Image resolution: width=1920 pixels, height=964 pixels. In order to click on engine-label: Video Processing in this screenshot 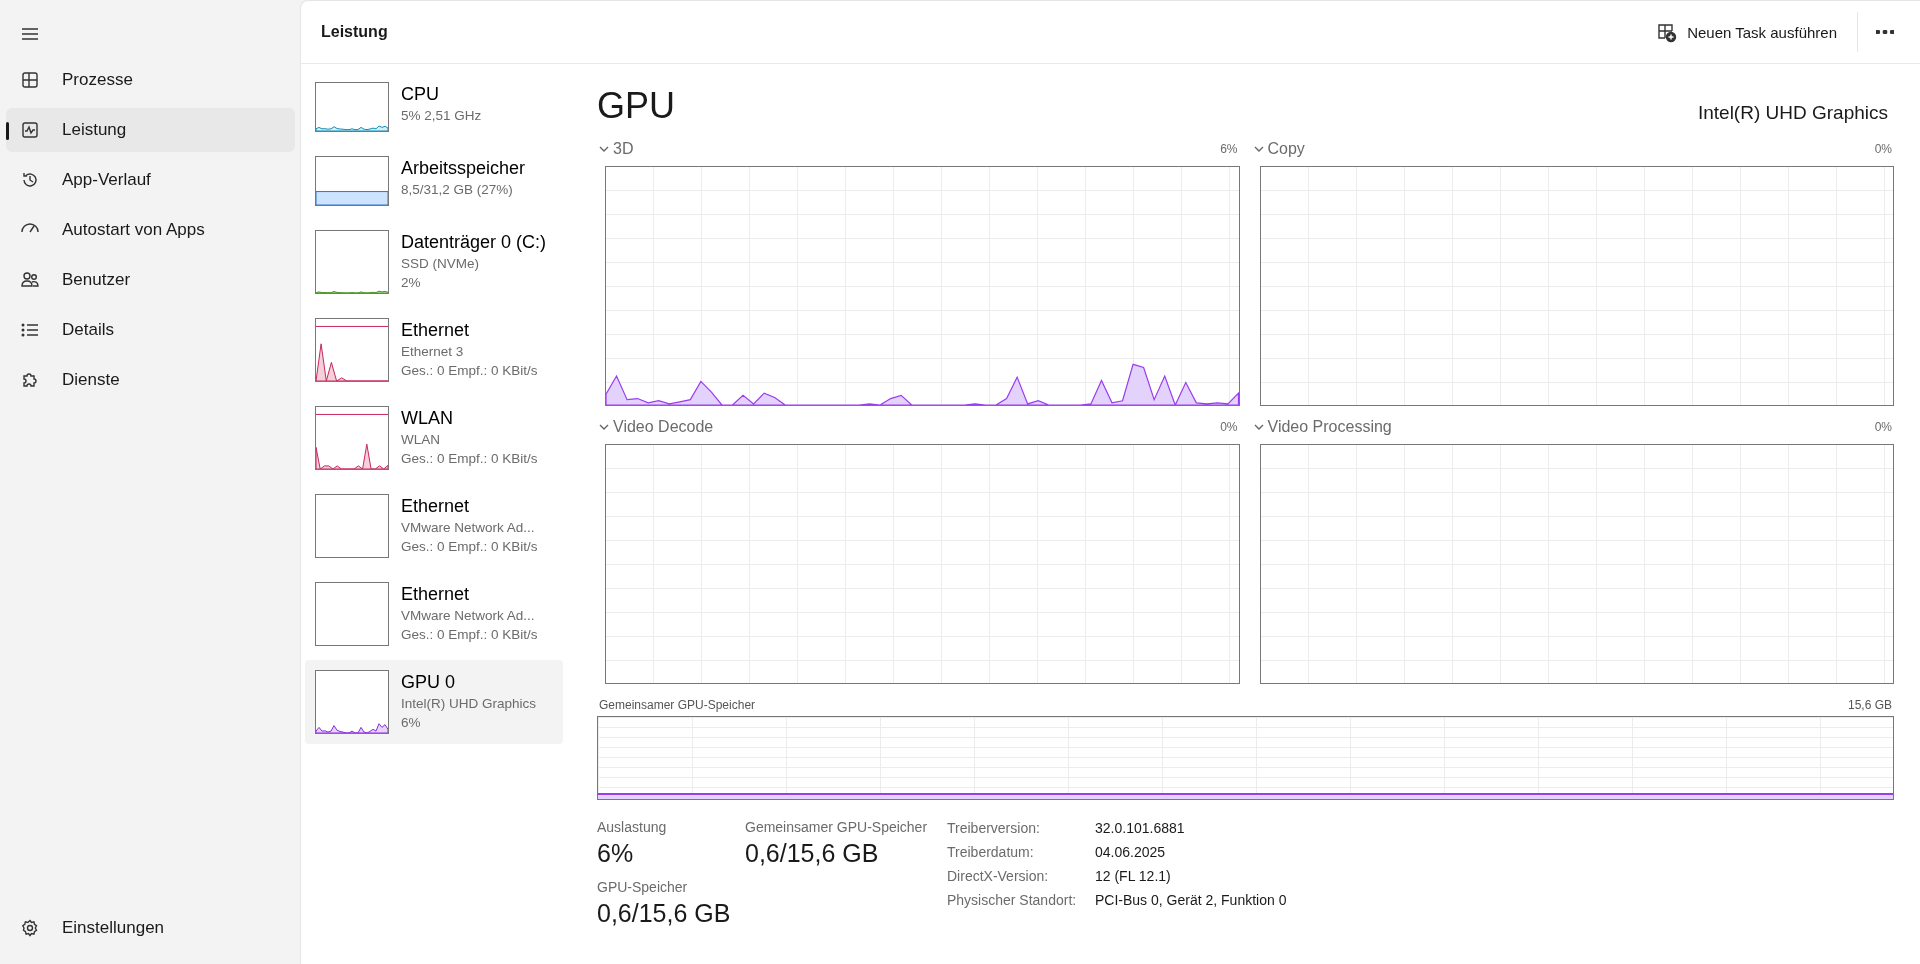, I will do `click(1564, 427)`.